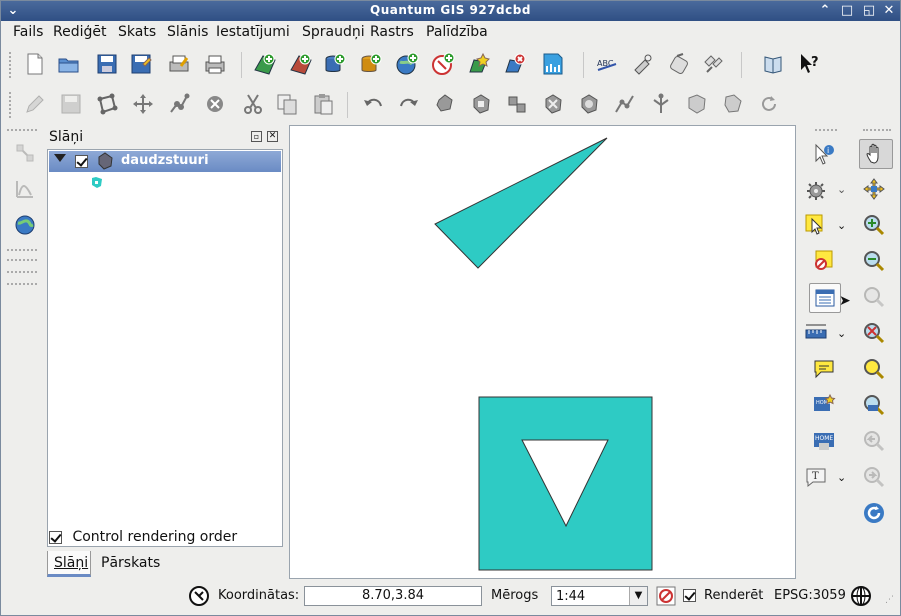  Describe the element at coordinates (643, 64) in the screenshot. I see `plugin-tool-icon` at that location.